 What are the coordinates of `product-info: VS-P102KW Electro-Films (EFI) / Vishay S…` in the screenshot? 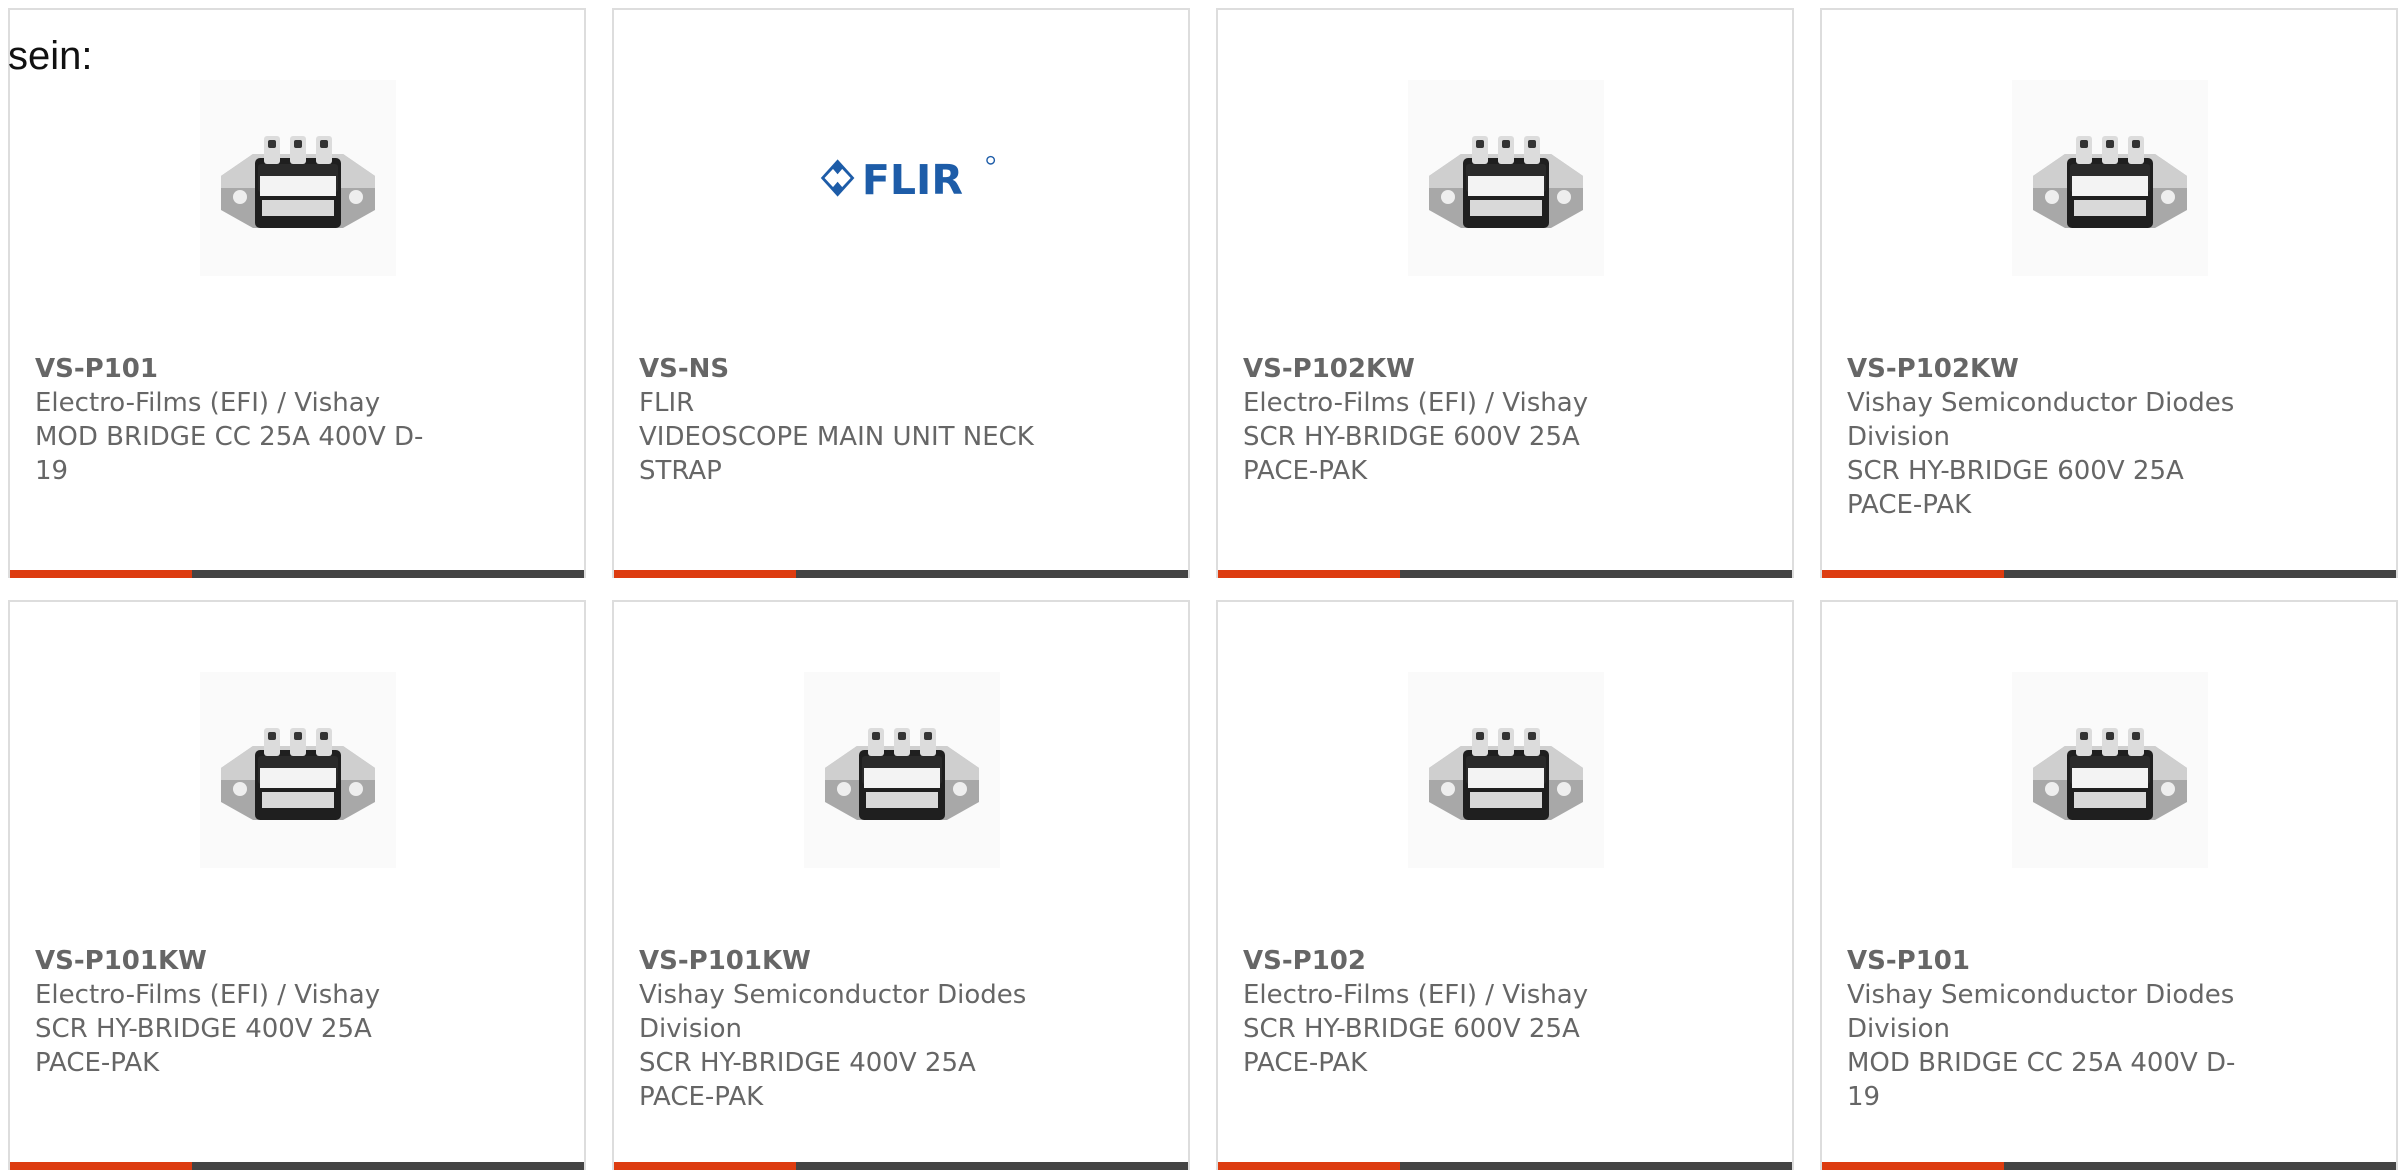 It's located at (1453, 420).